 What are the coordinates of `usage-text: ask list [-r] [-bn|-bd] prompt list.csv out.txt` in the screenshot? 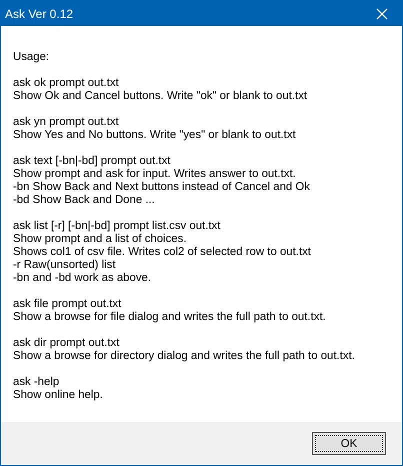 It's located at (117, 226).